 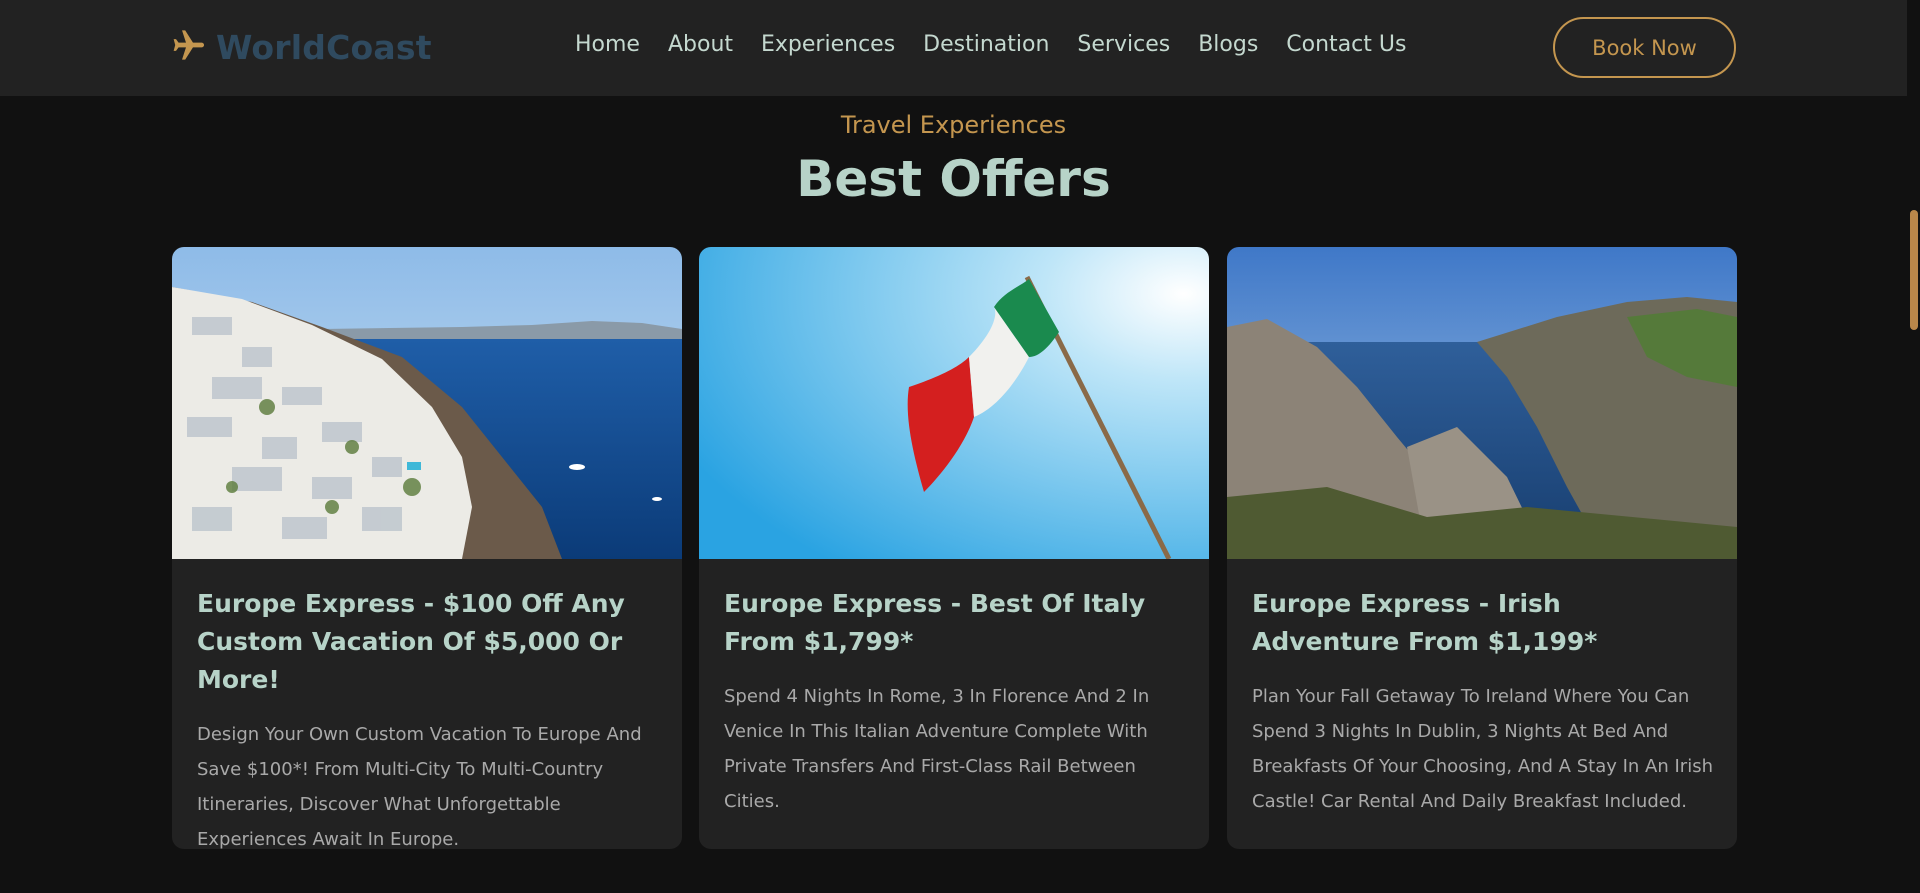 I want to click on italian-flag-photo, so click(x=954, y=403).